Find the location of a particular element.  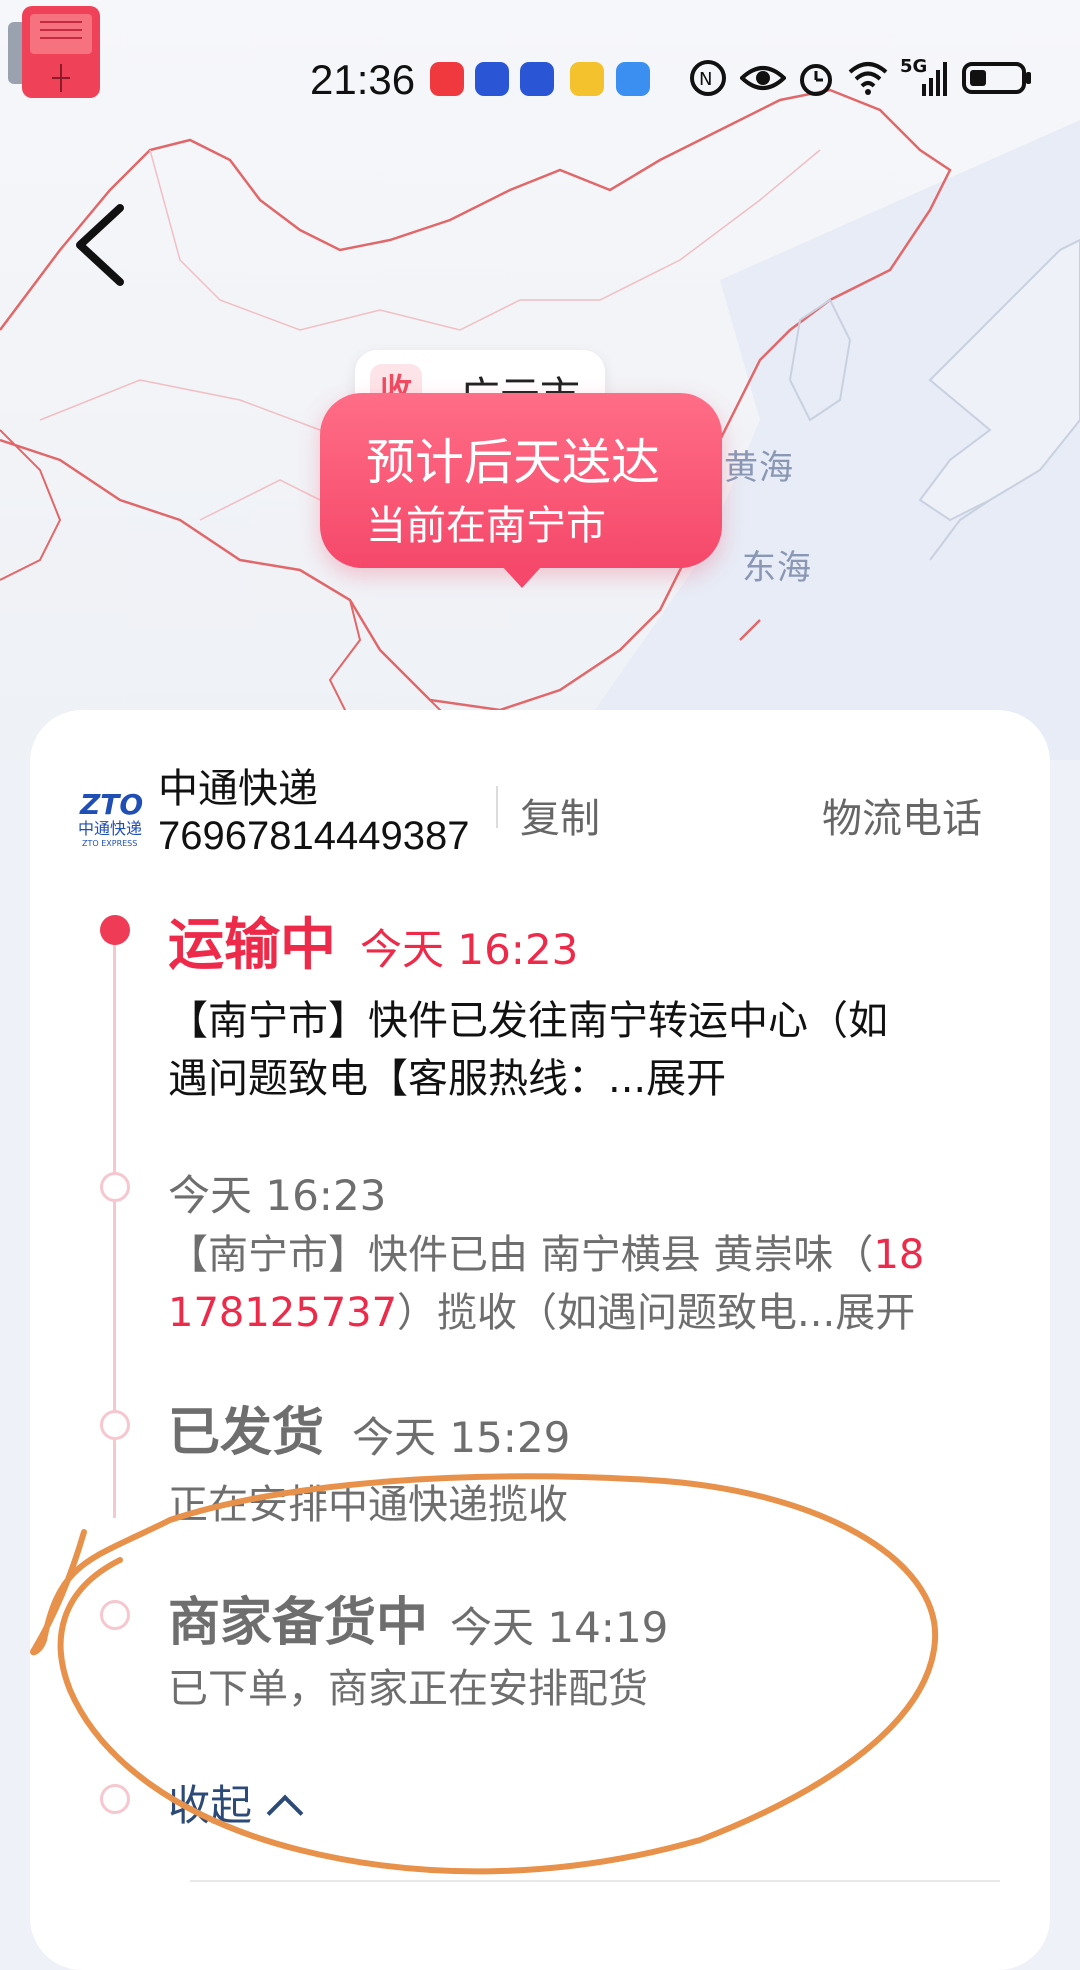

carrier-name: 中通快递 is located at coordinates (238, 789).